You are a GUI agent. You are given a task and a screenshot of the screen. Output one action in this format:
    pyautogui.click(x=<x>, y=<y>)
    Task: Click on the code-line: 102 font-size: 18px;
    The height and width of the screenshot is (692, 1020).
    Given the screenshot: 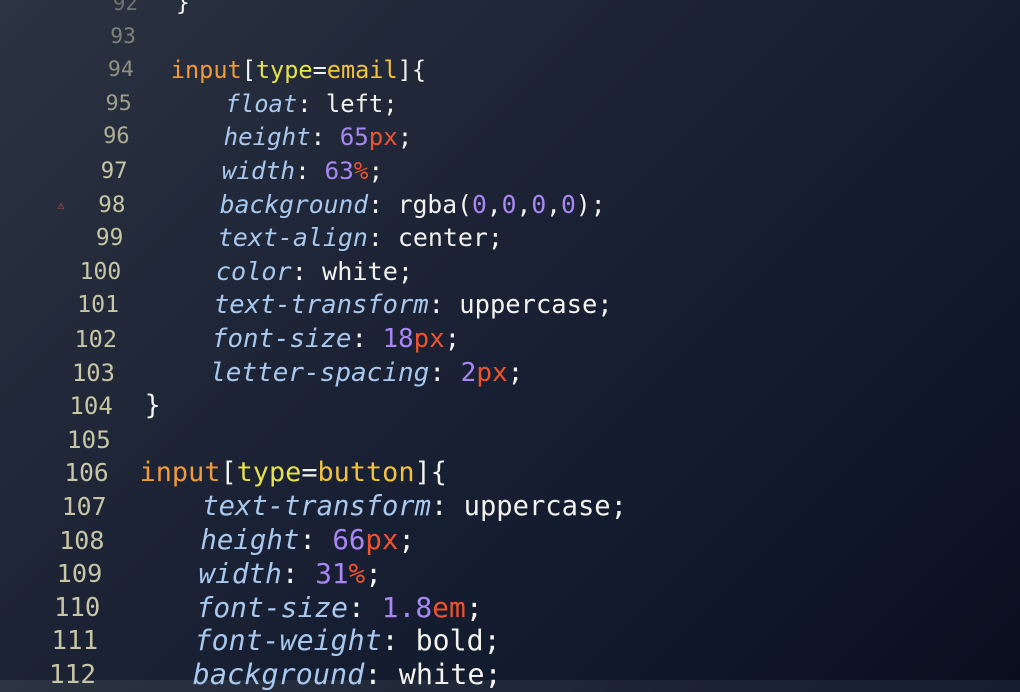 What is the action you would take?
    pyautogui.click(x=510, y=339)
    